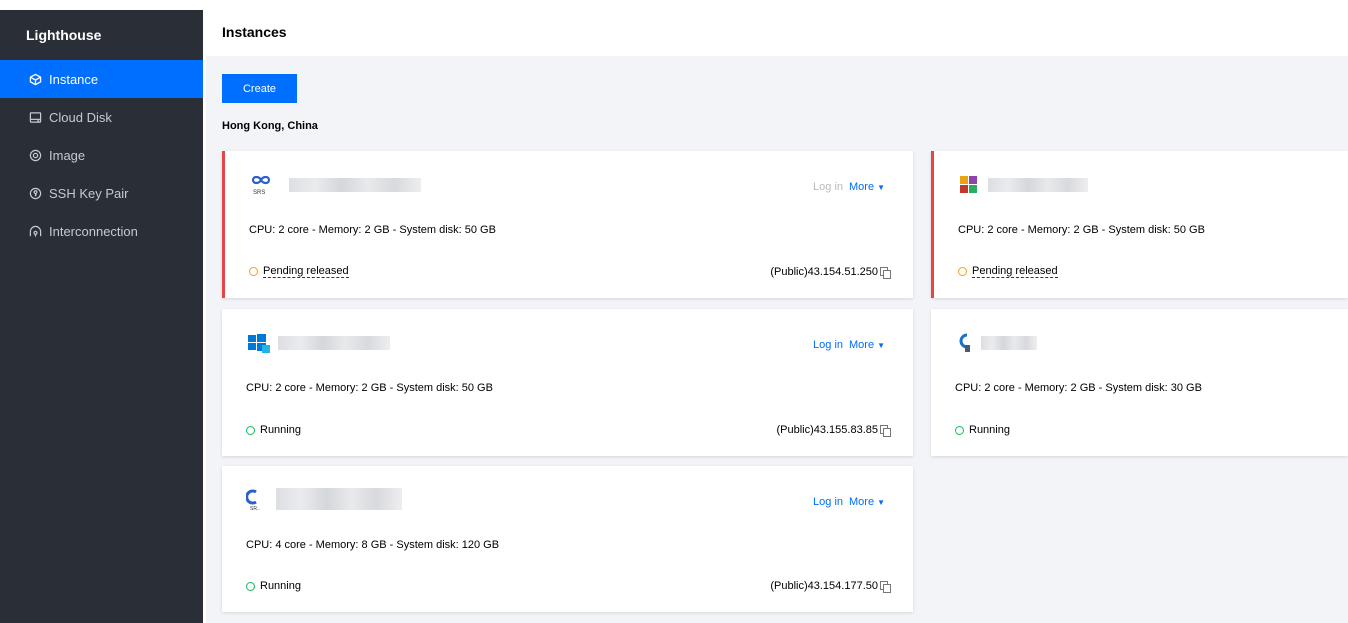 This screenshot has width=1348, height=623. What do you see at coordinates (824, 272) in the screenshot?
I see `ip-text: (Public)43.154.51.250` at bounding box center [824, 272].